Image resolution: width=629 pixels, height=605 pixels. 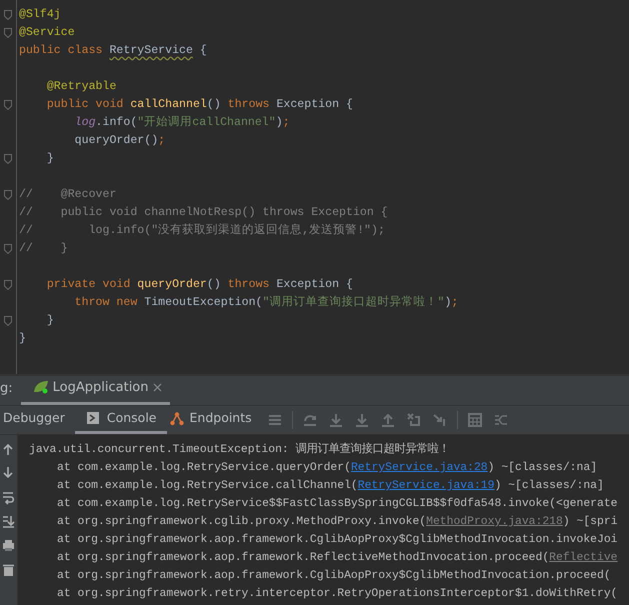 What do you see at coordinates (113, 51) in the screenshot?
I see `code-line: public class RetryService {` at bounding box center [113, 51].